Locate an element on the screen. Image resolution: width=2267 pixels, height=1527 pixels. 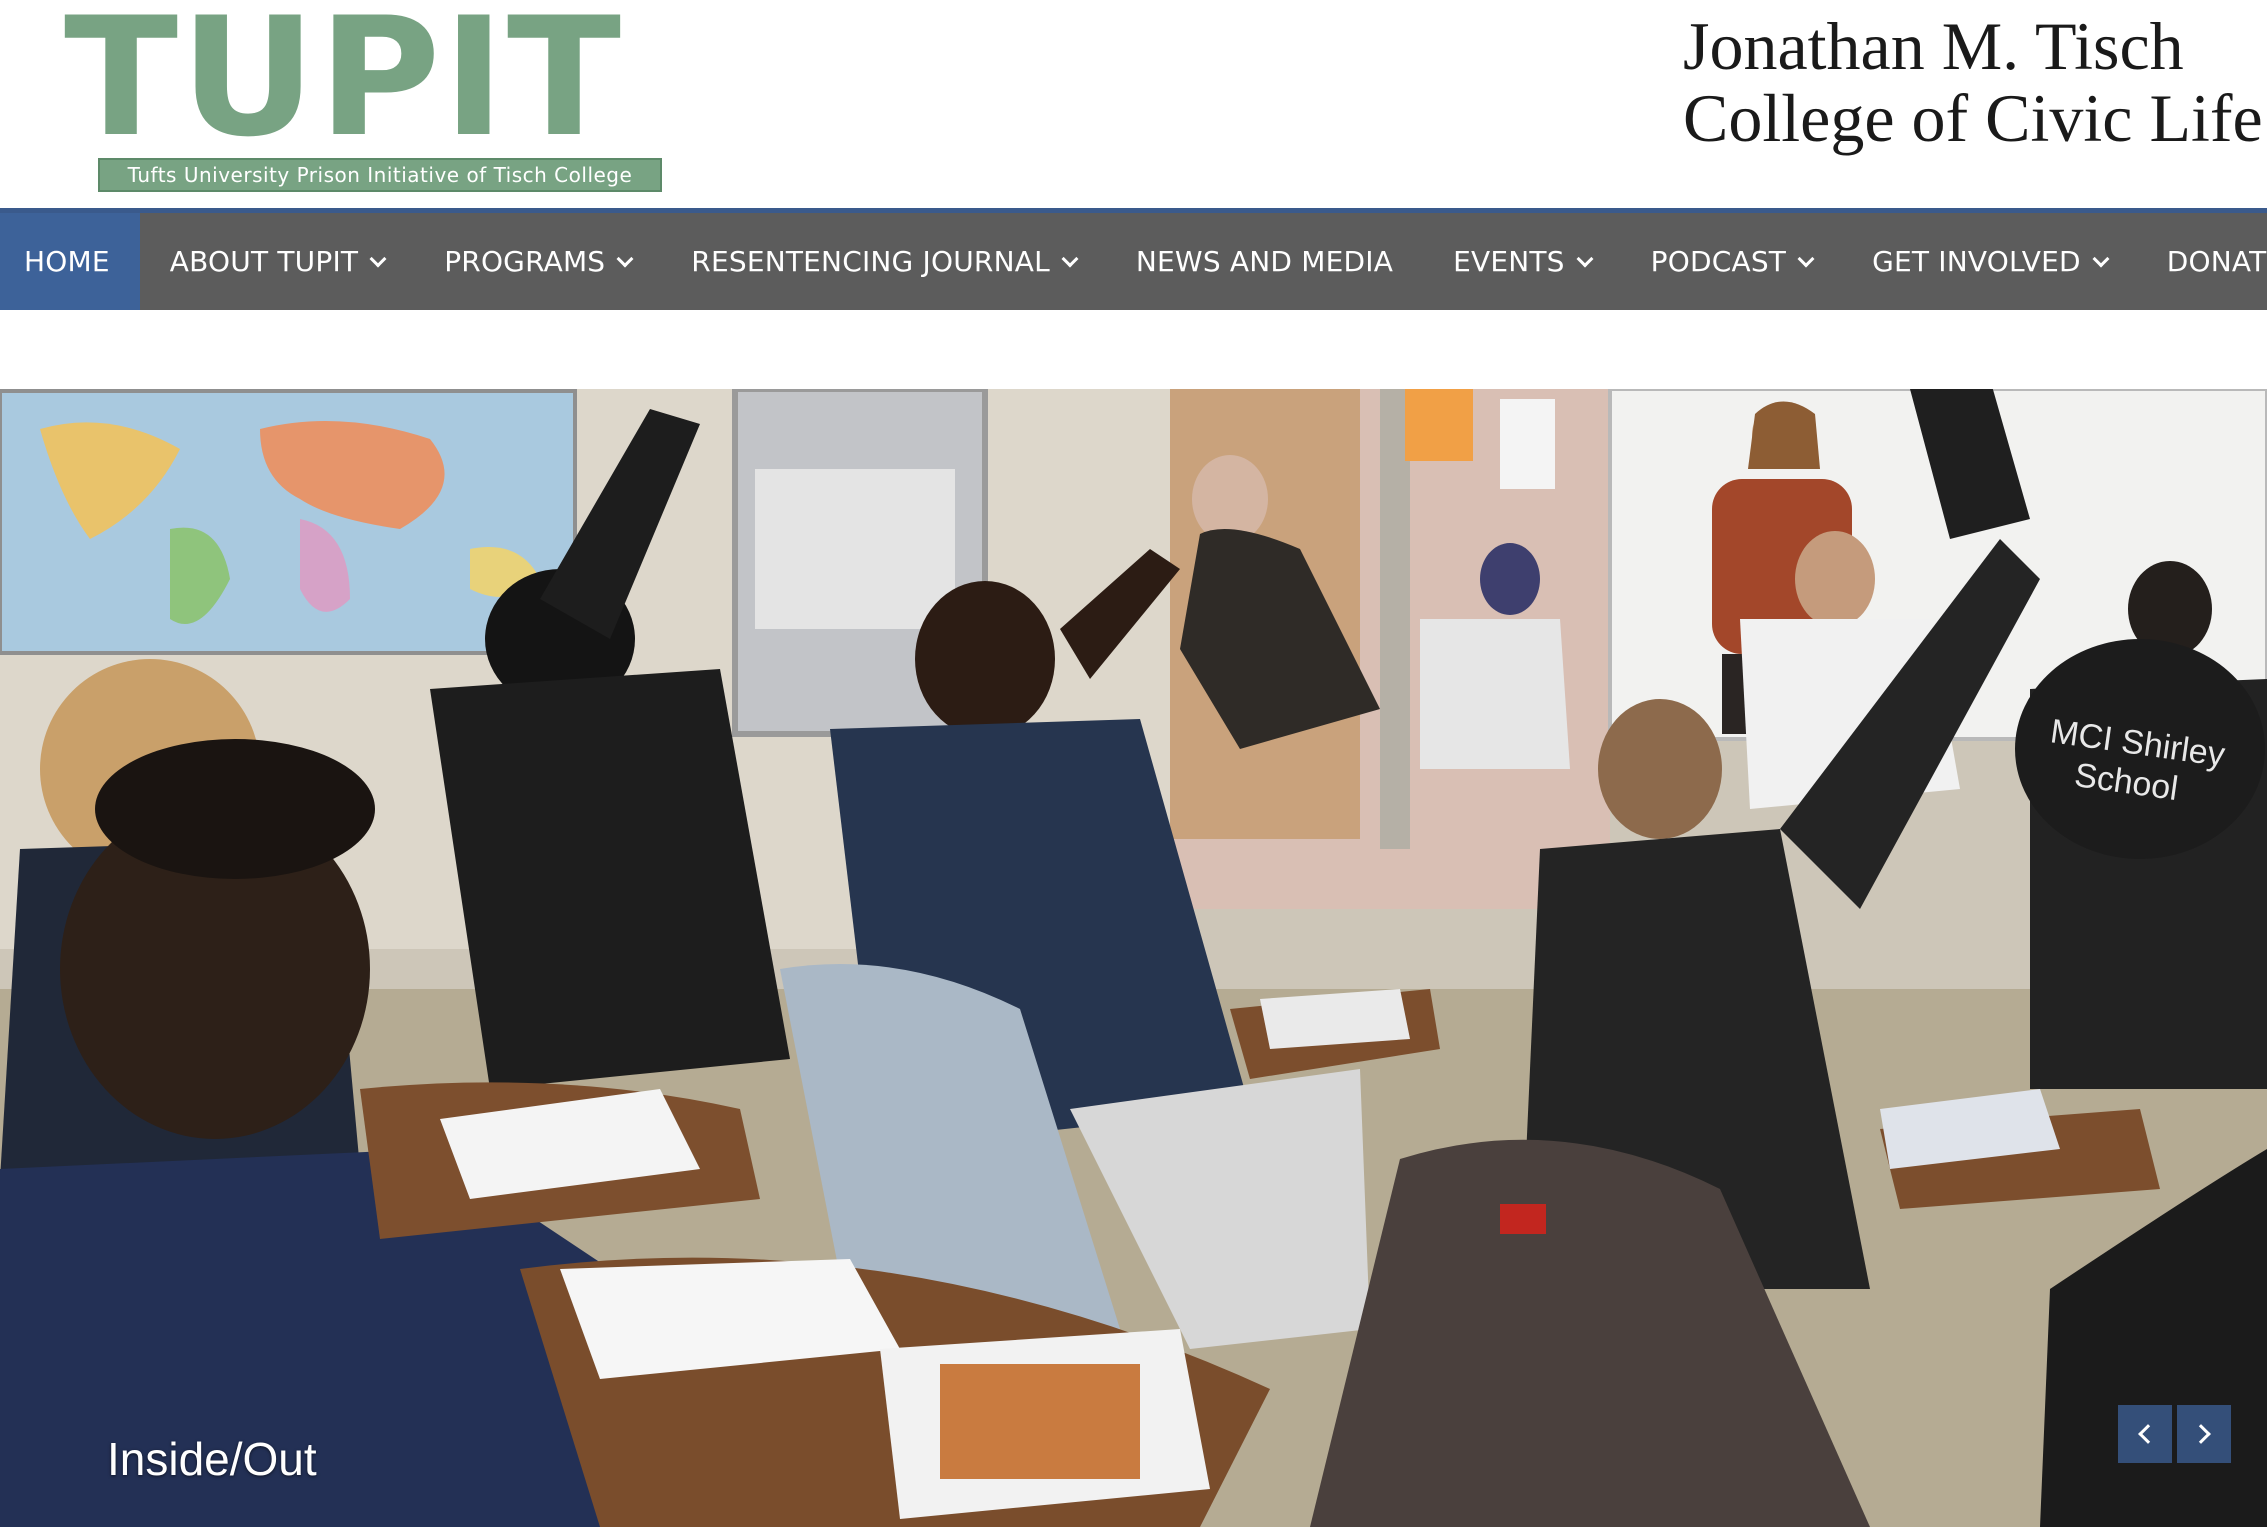
logo-wordmark: TUPIT is located at coordinates (344, 86).